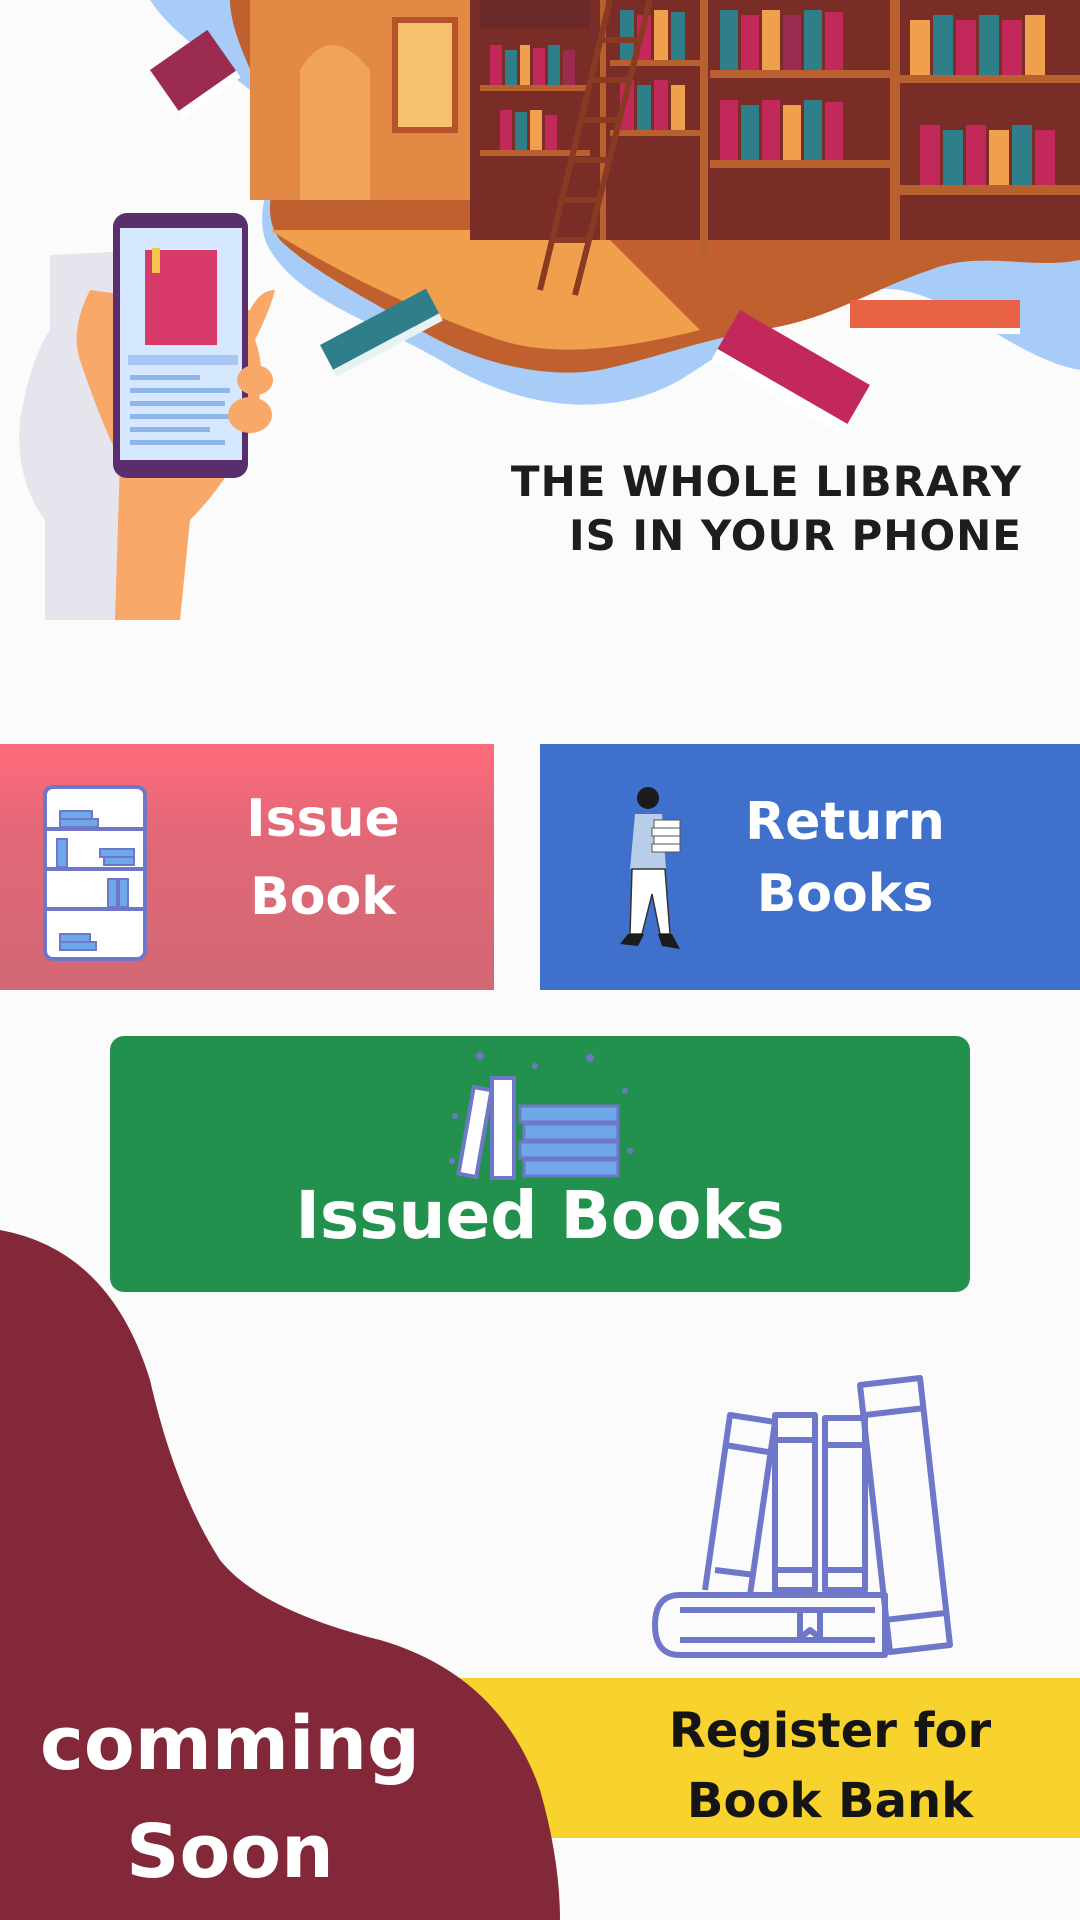 This screenshot has height=1920, width=1080. I want to click on standing-books-icon, so click(802, 1516).